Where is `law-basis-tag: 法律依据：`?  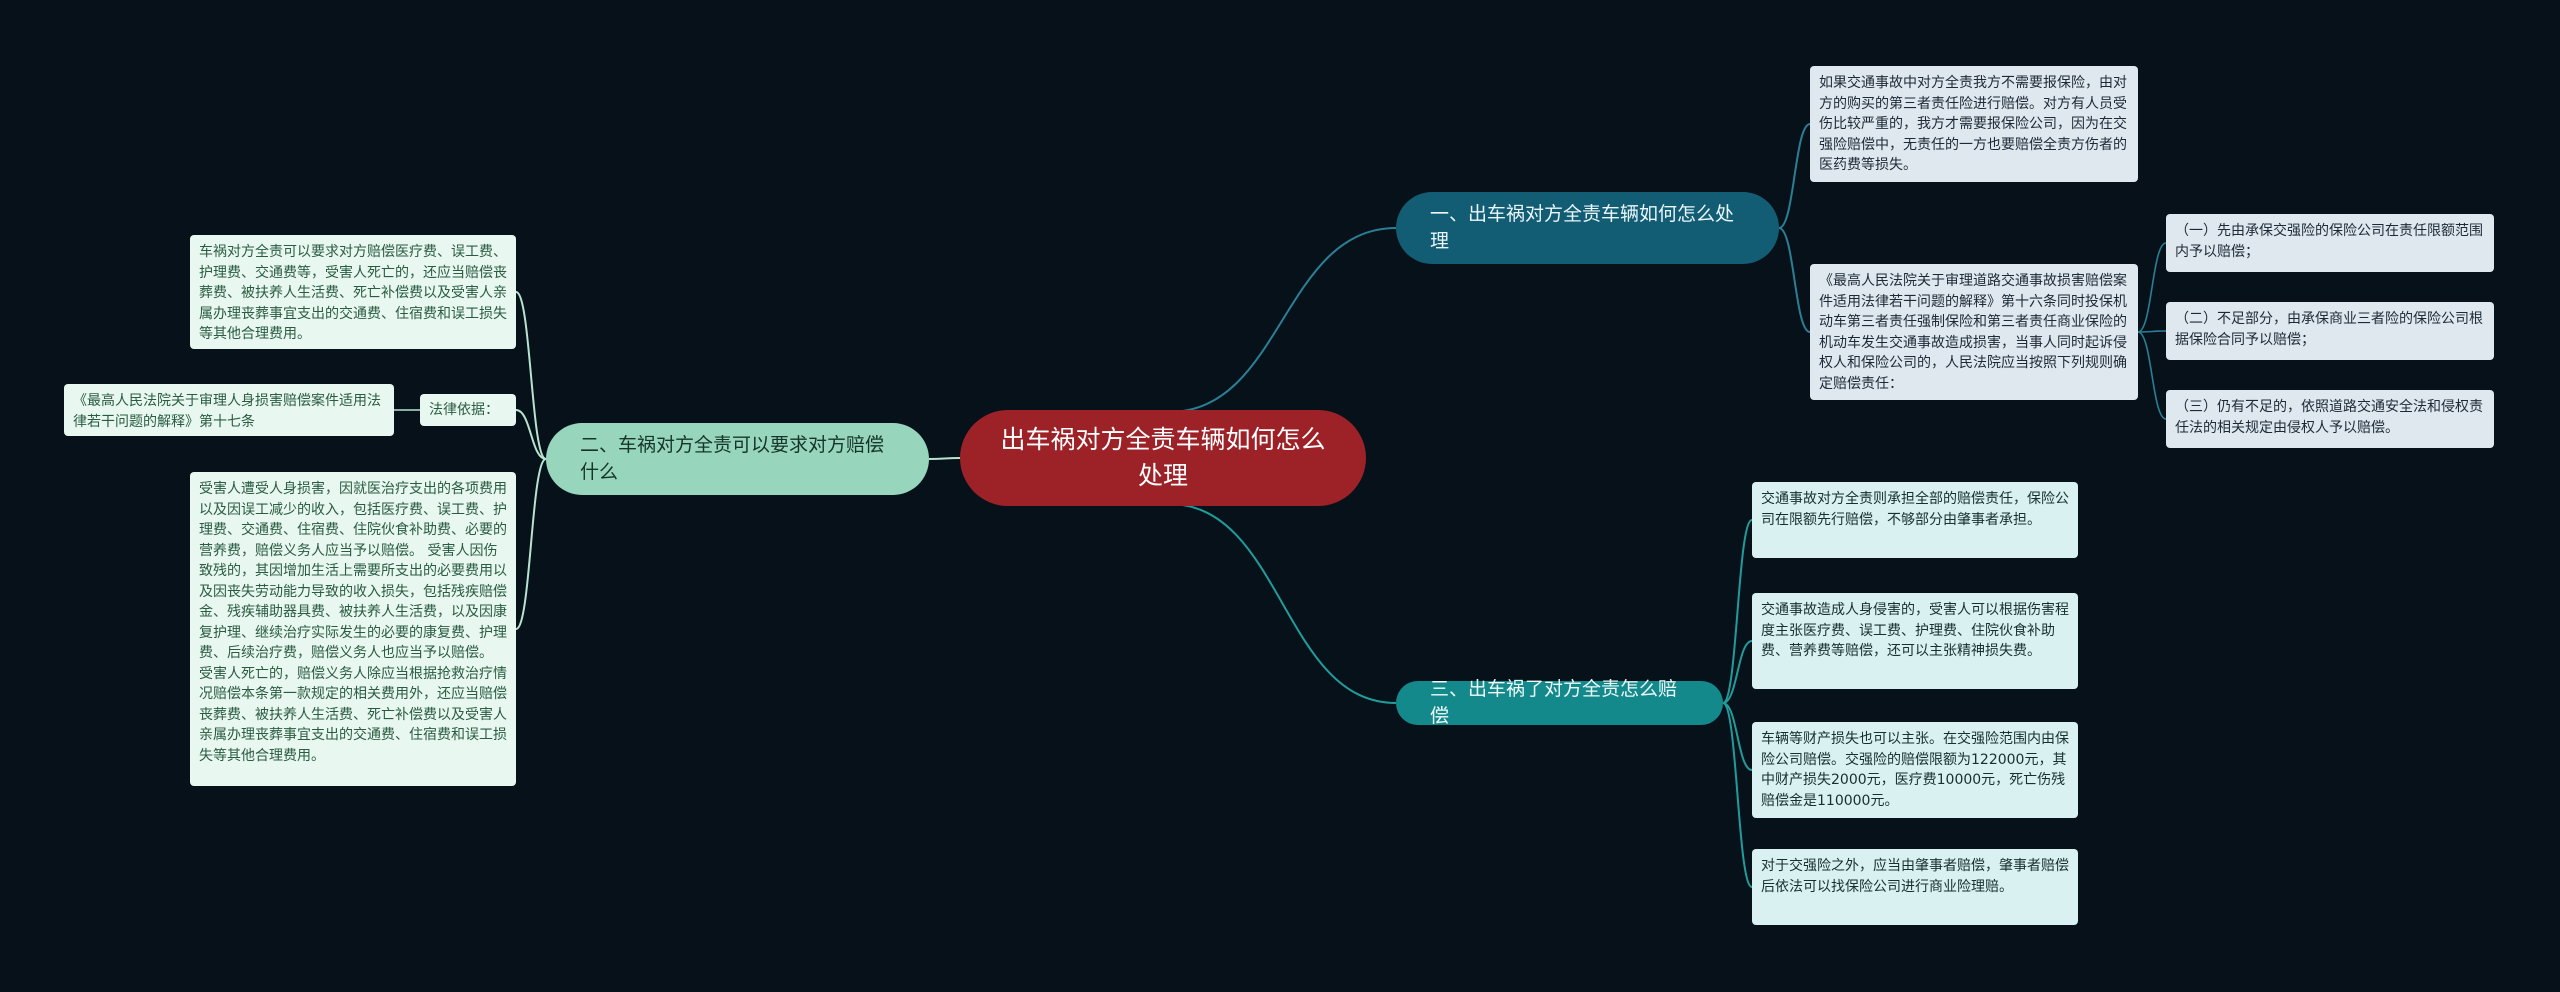 law-basis-tag: 法律依据： is located at coordinates (468, 410).